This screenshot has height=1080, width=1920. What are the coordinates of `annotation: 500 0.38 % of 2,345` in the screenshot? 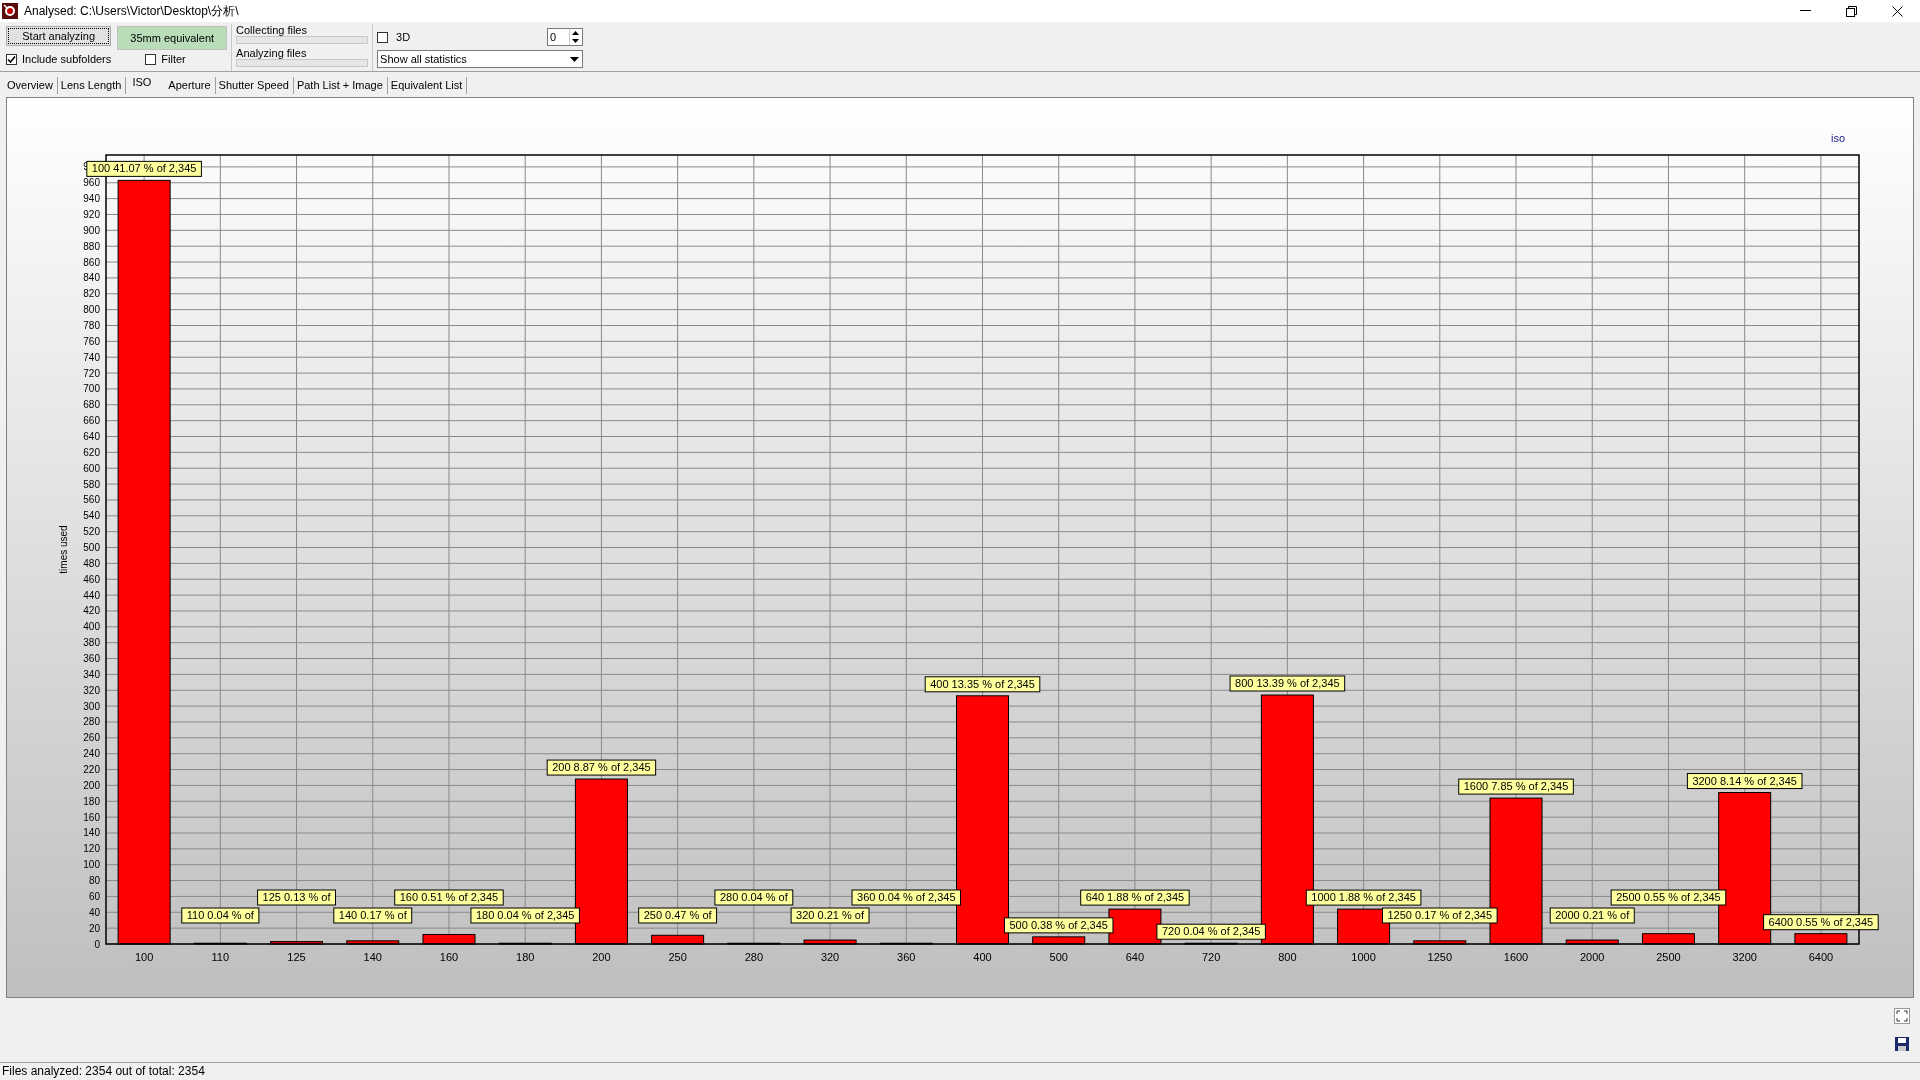 It's located at (1058, 924).